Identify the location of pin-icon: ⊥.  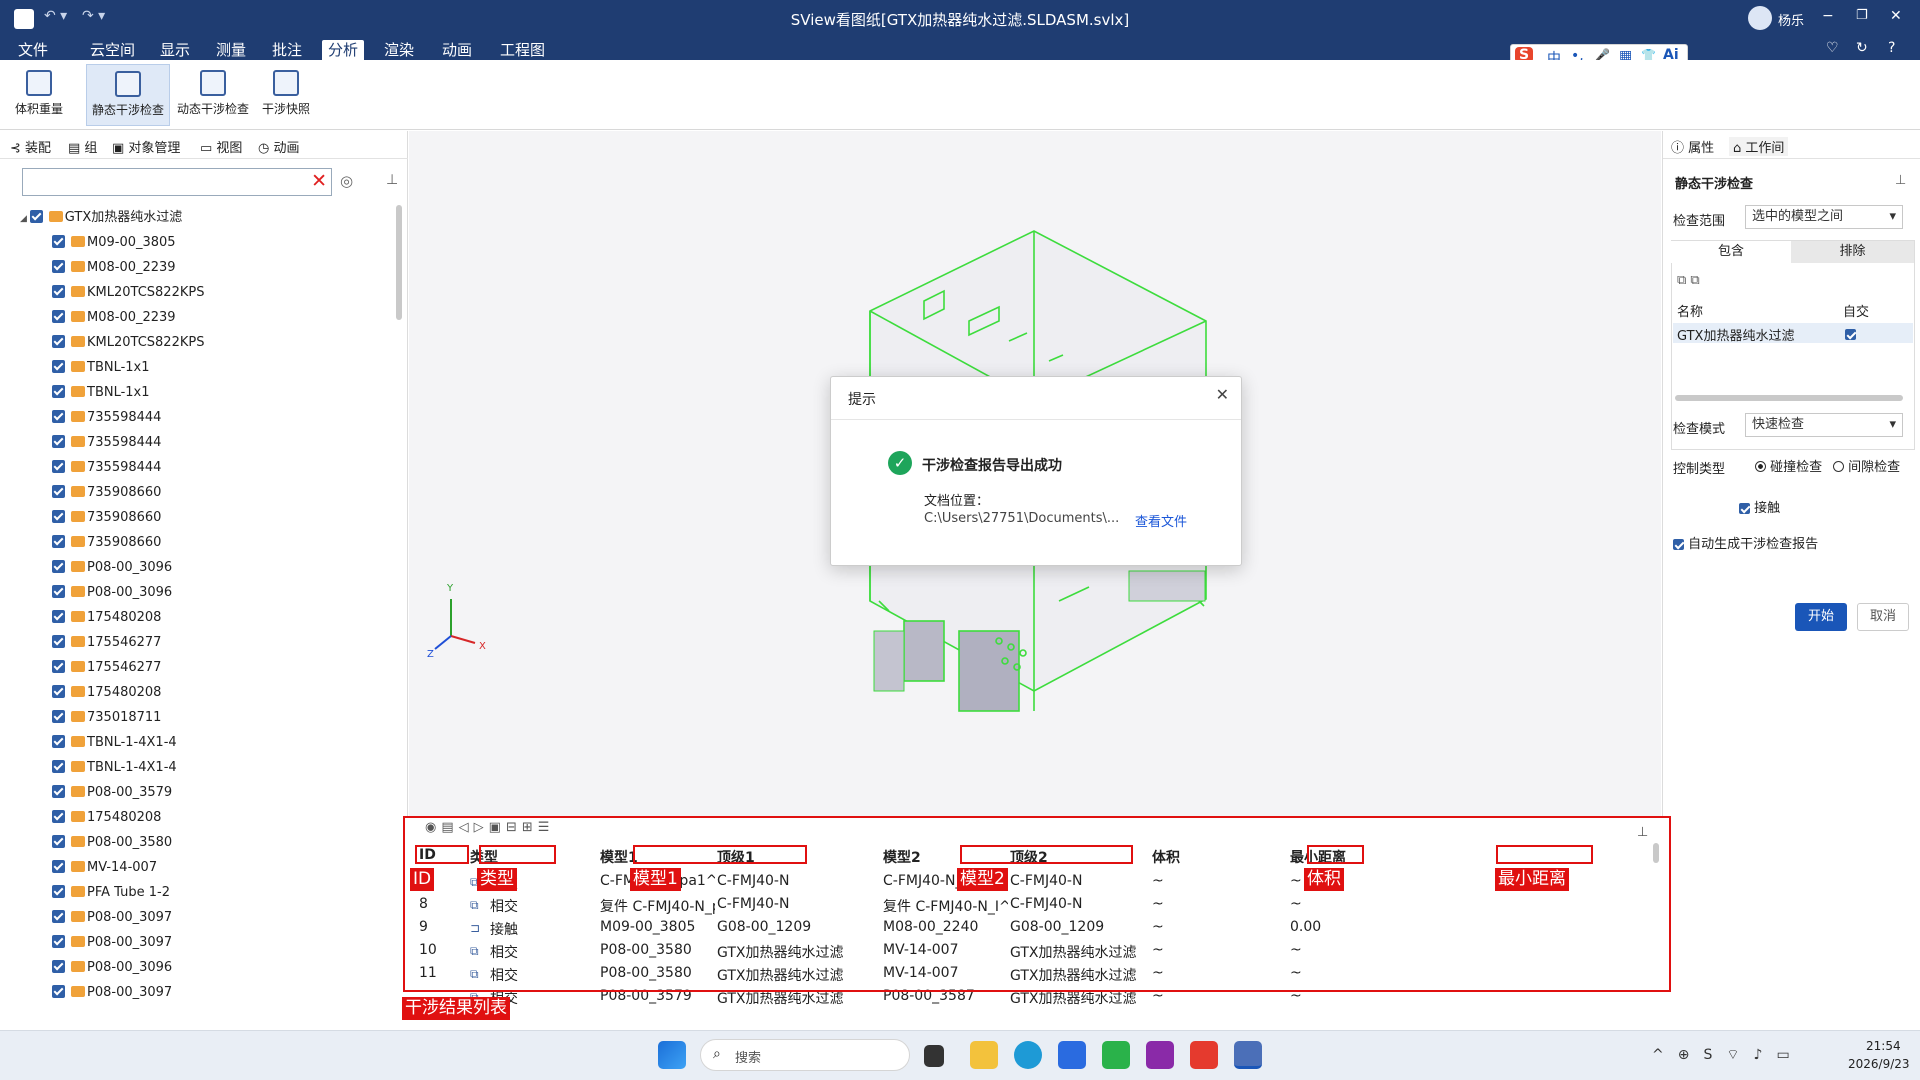
(392, 180).